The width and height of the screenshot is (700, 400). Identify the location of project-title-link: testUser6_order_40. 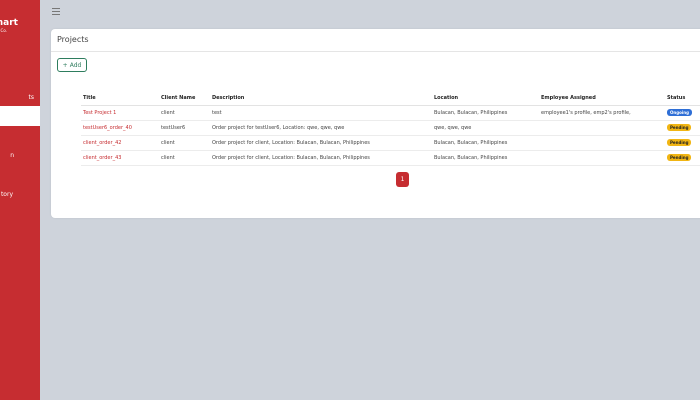
(120, 128).